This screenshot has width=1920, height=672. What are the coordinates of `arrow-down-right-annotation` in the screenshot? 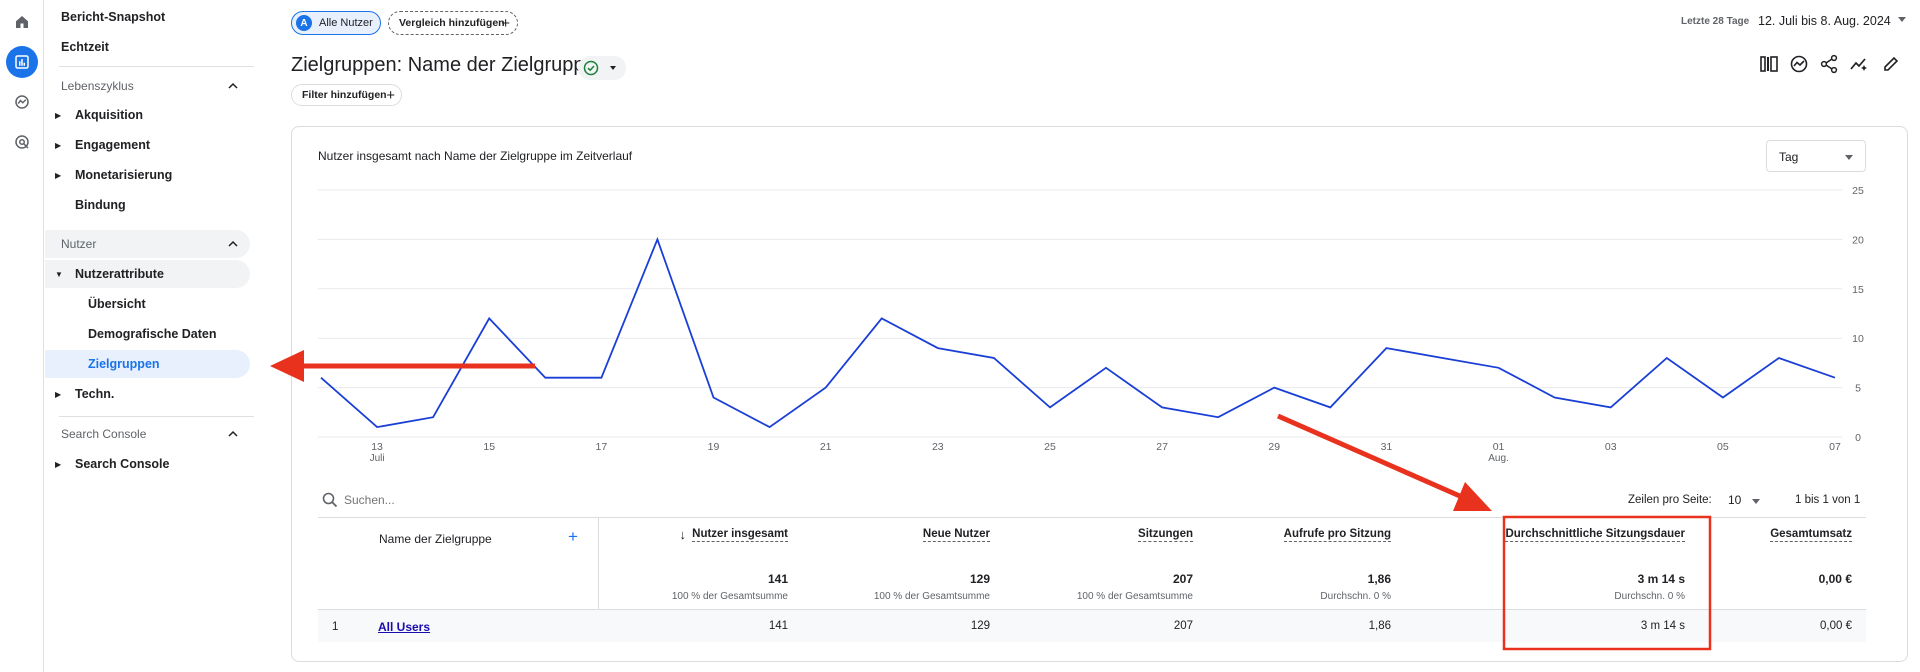 It's located at (1384, 462).